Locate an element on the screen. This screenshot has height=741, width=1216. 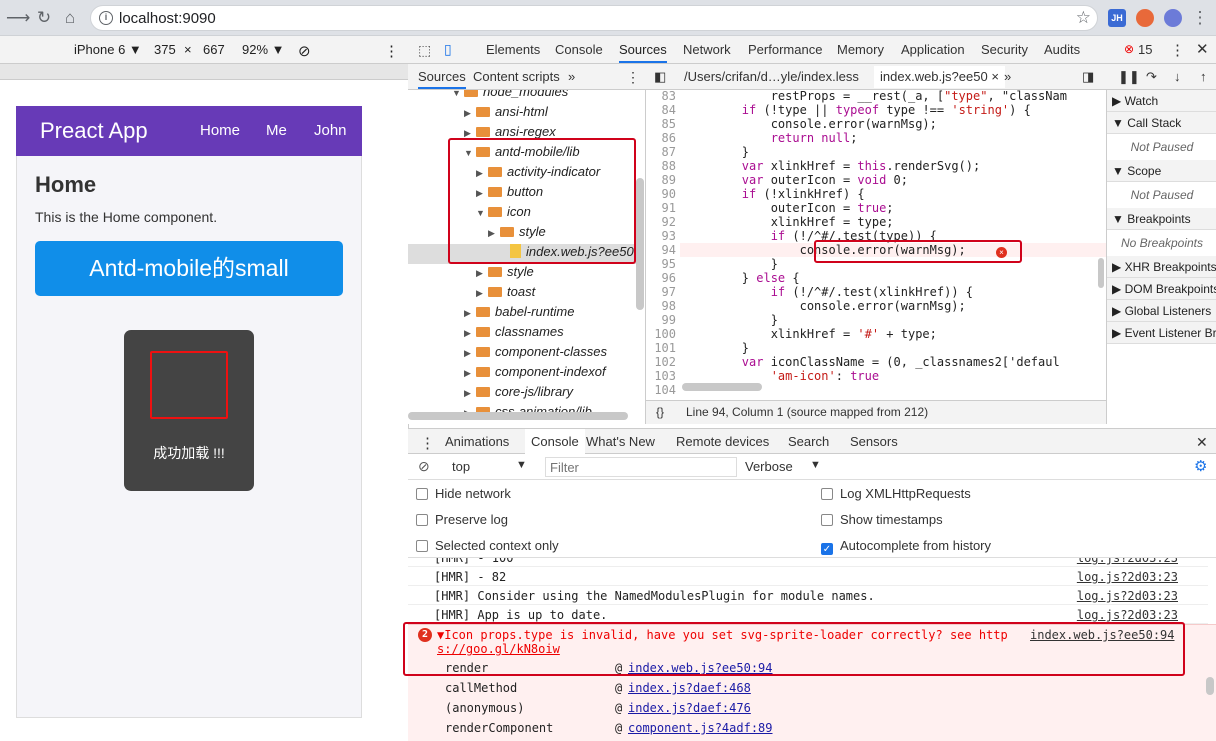
line-number: 93 is located at coordinates (661, 236).